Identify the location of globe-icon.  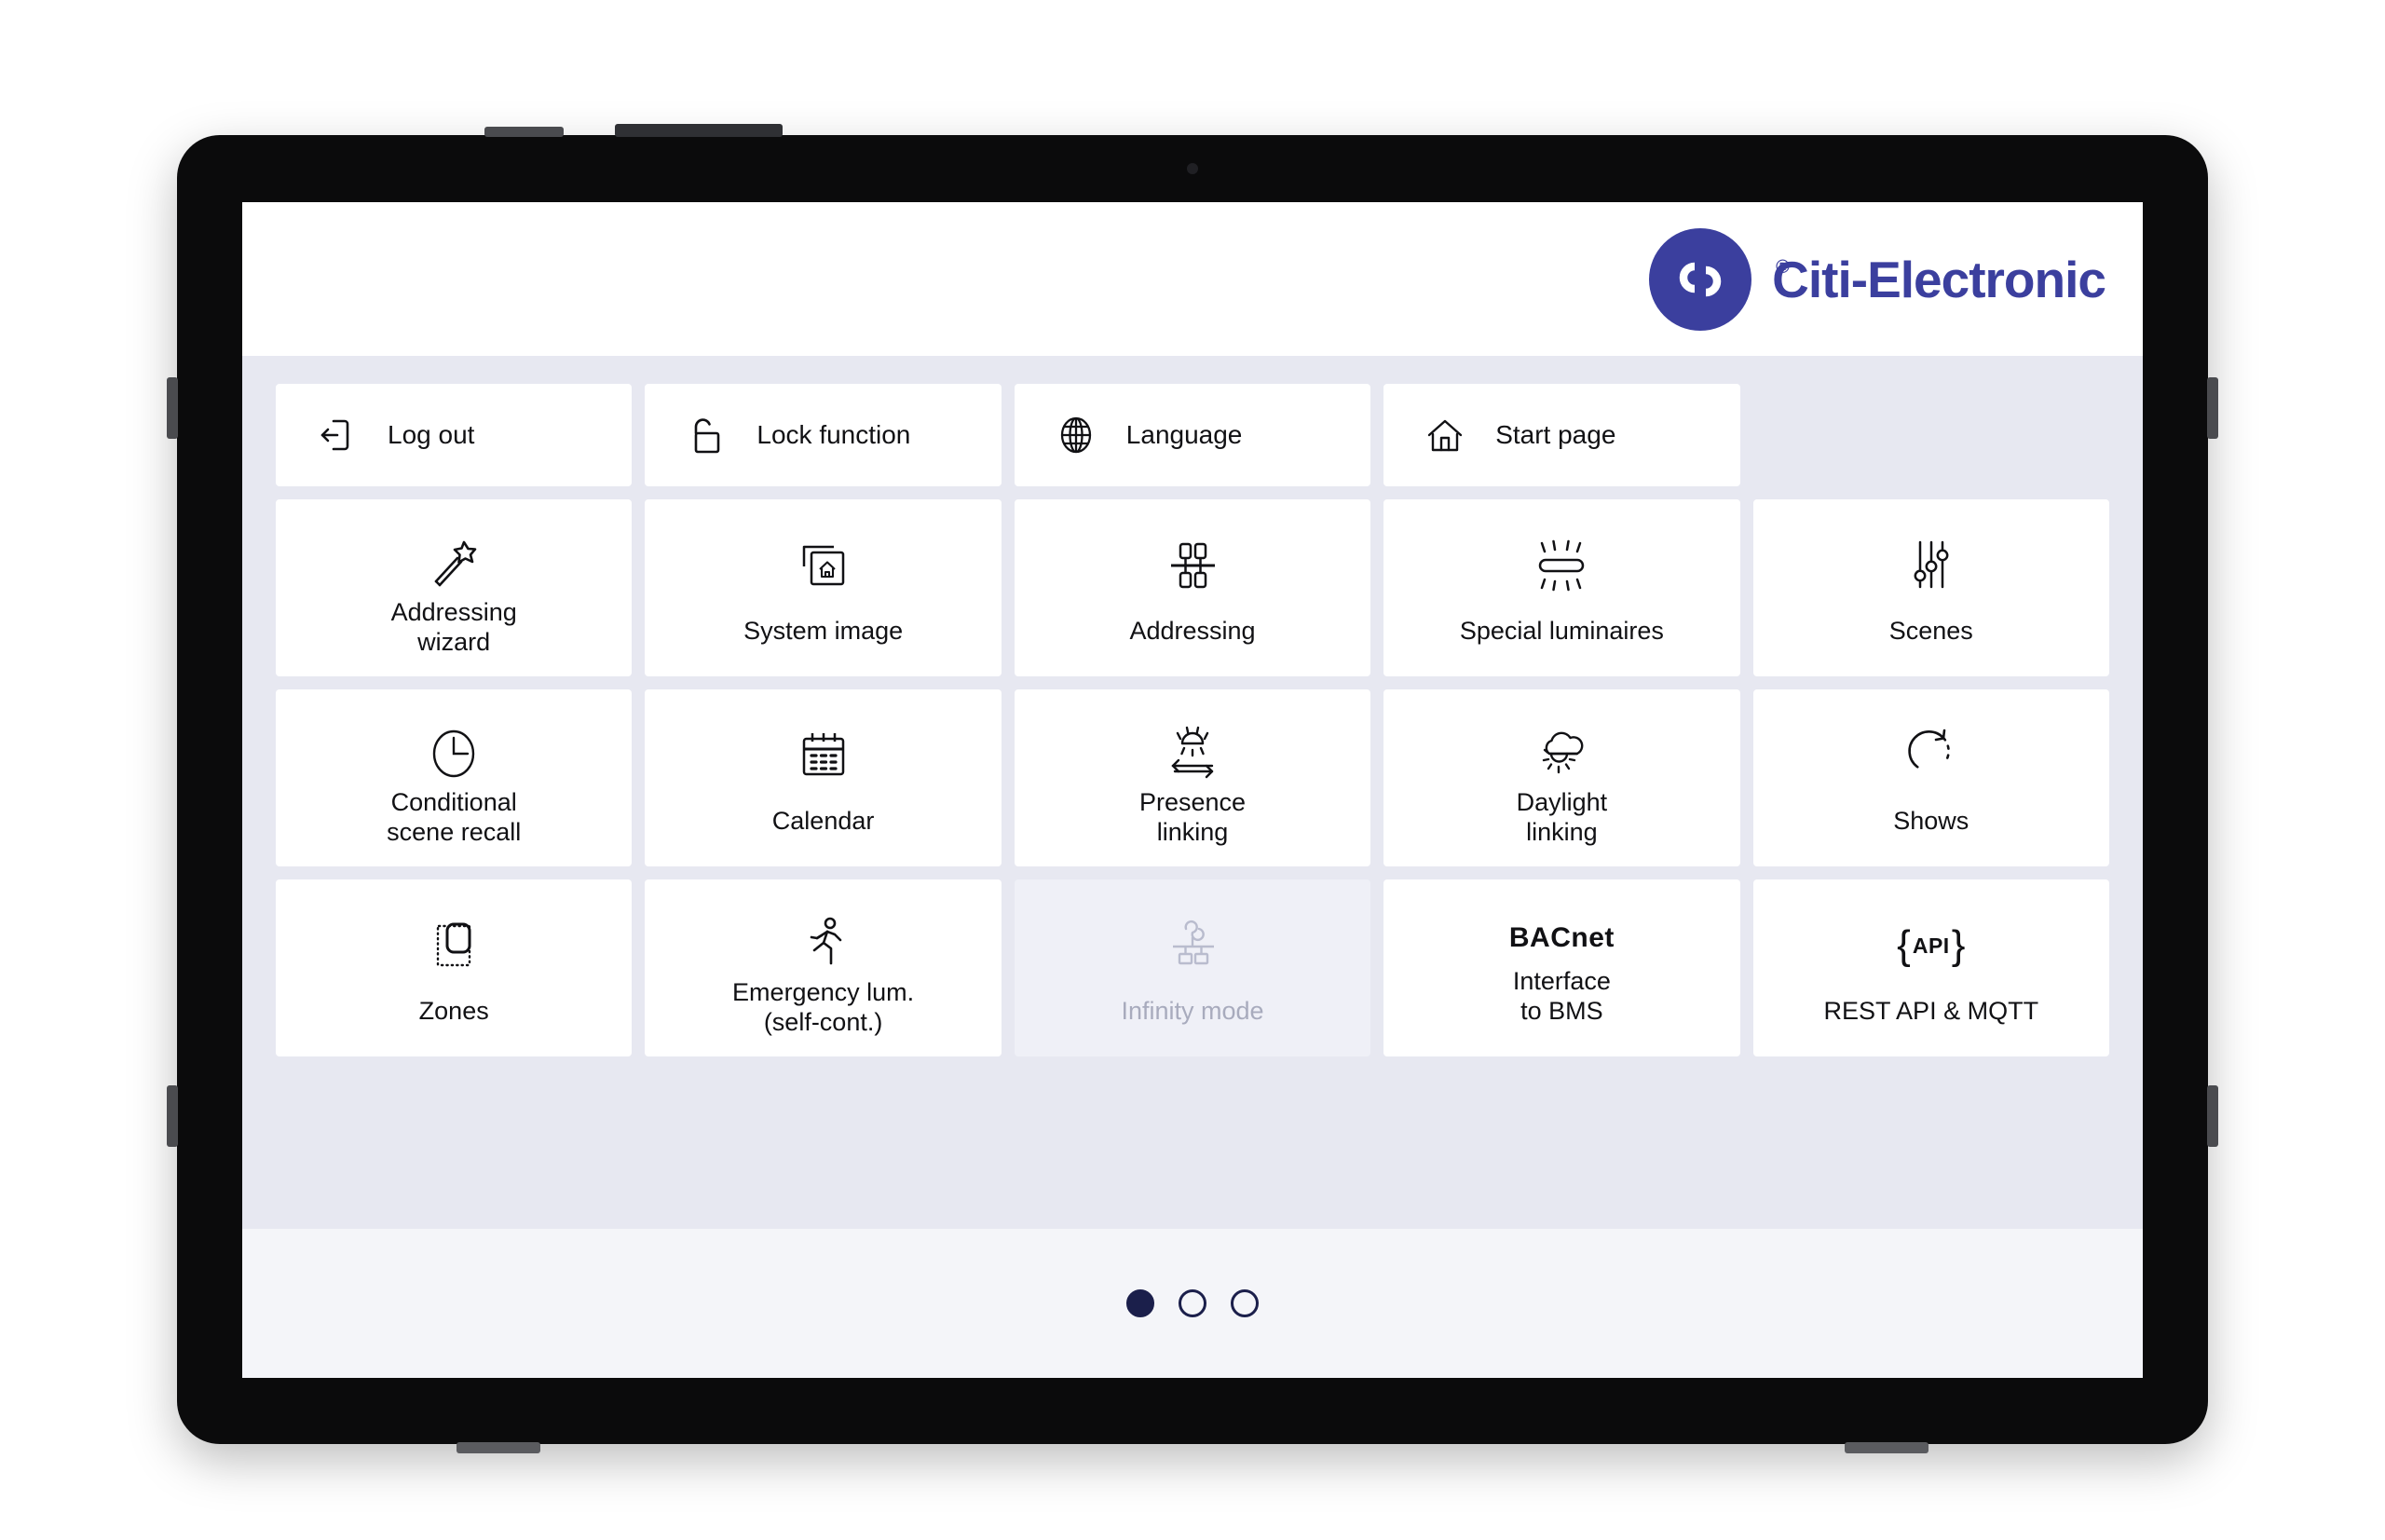
(1076, 435).